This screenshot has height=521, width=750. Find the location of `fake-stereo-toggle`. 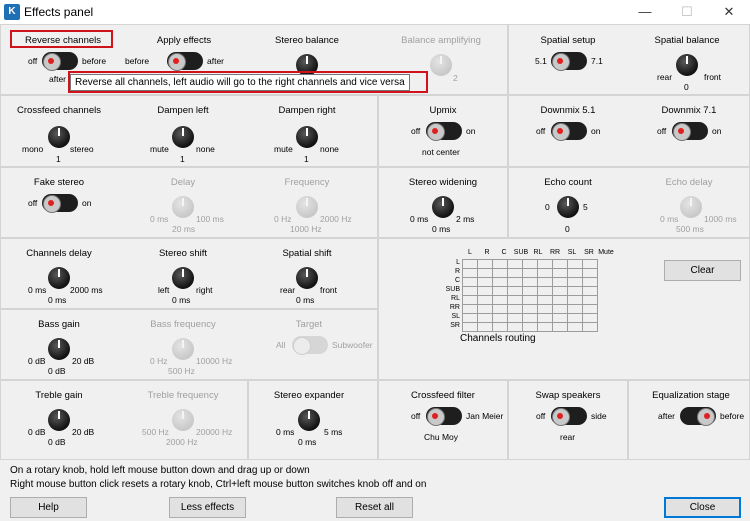

fake-stereo-toggle is located at coordinates (60, 203).